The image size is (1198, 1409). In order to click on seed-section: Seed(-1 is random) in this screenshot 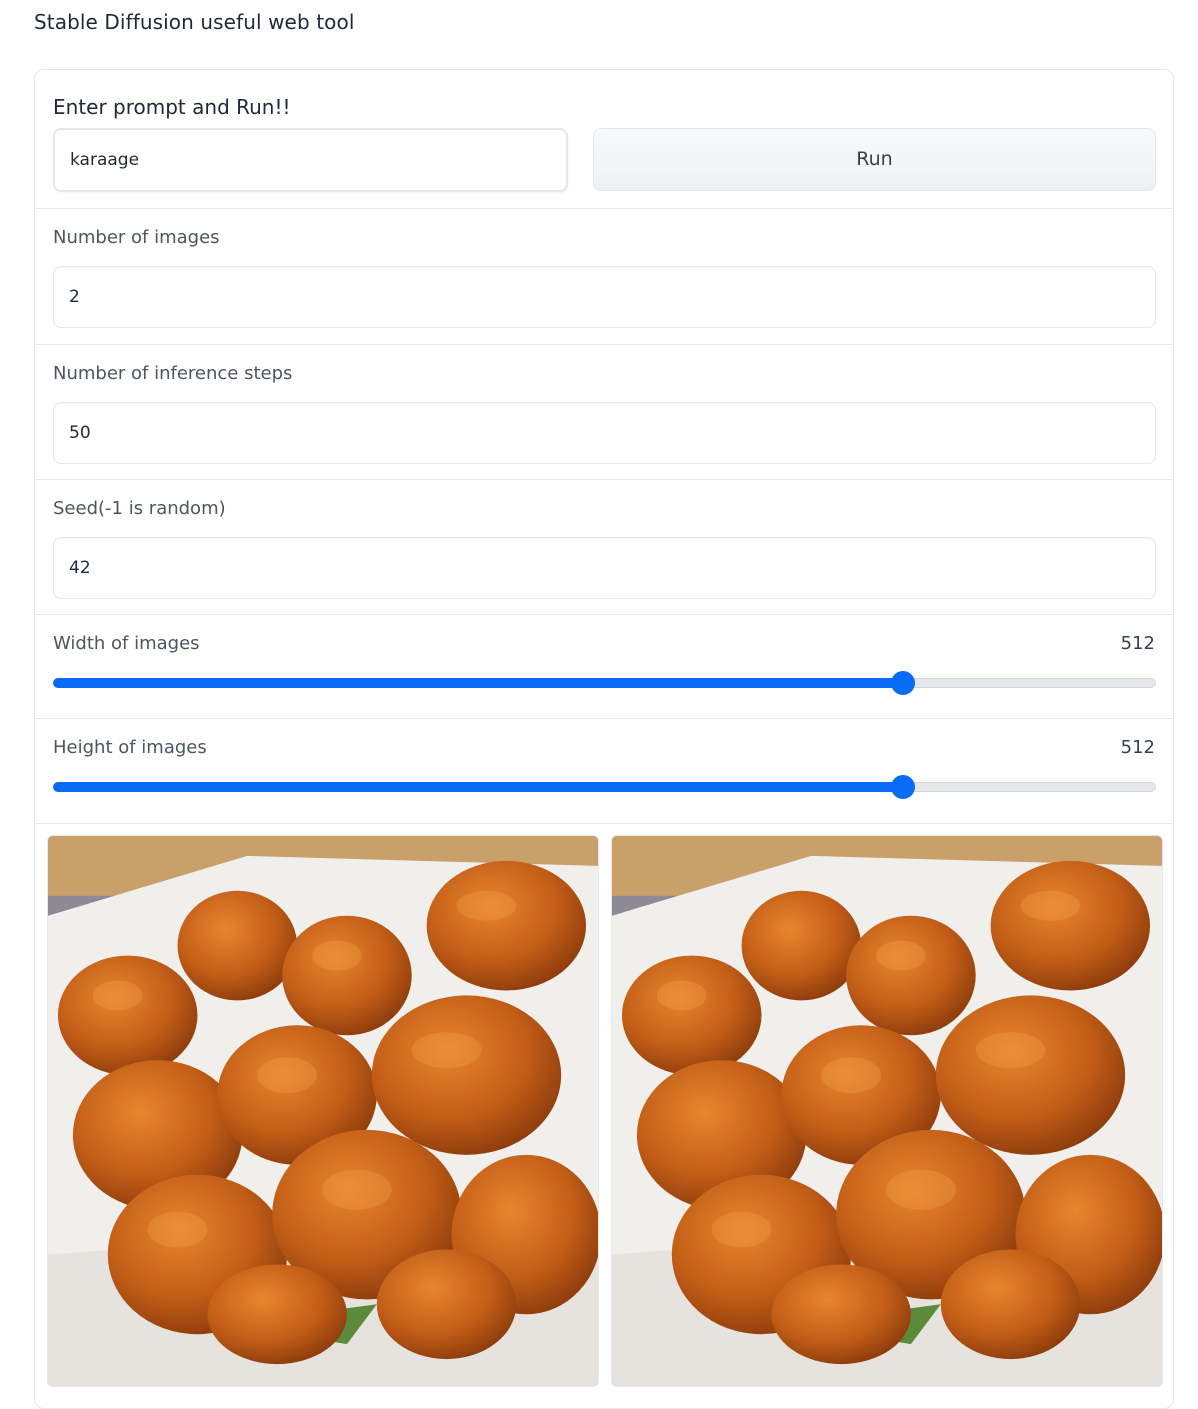, I will do `click(604, 547)`.